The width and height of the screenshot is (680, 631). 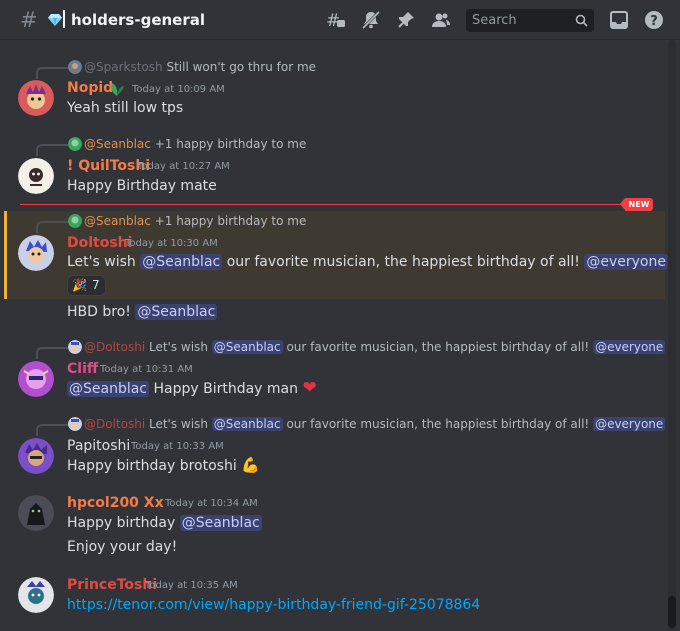 I want to click on text-segment: Let's wish, so click(x=101, y=262).